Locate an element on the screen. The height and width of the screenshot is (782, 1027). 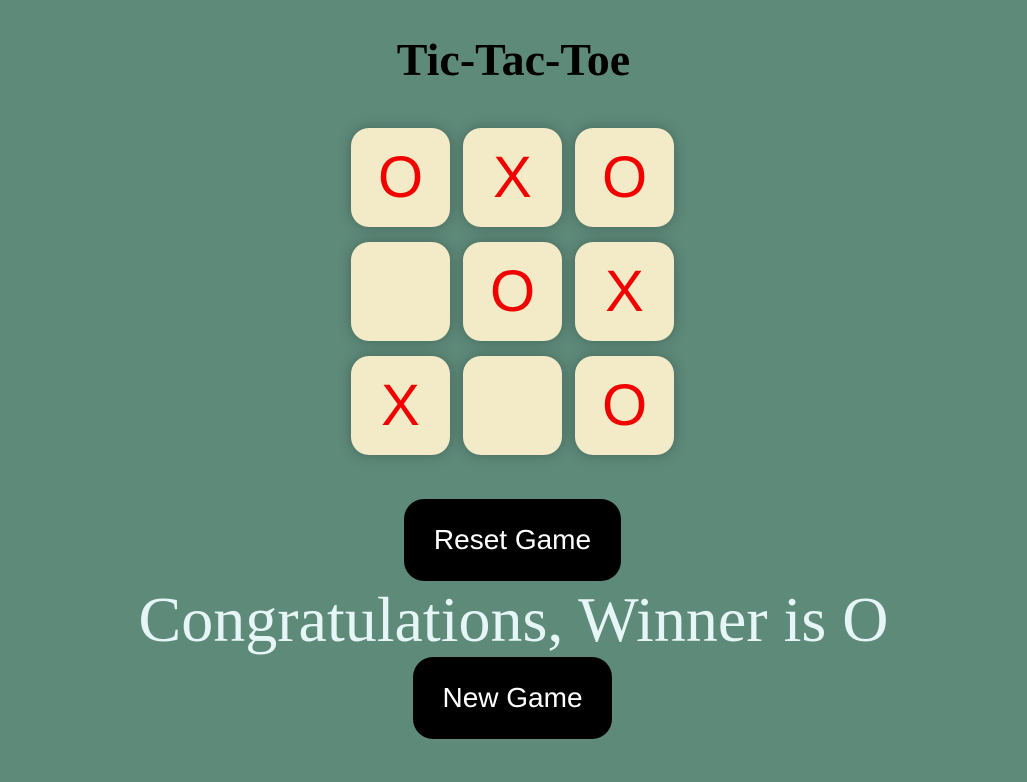
new-game-button: New Game is located at coordinates (512, 698).